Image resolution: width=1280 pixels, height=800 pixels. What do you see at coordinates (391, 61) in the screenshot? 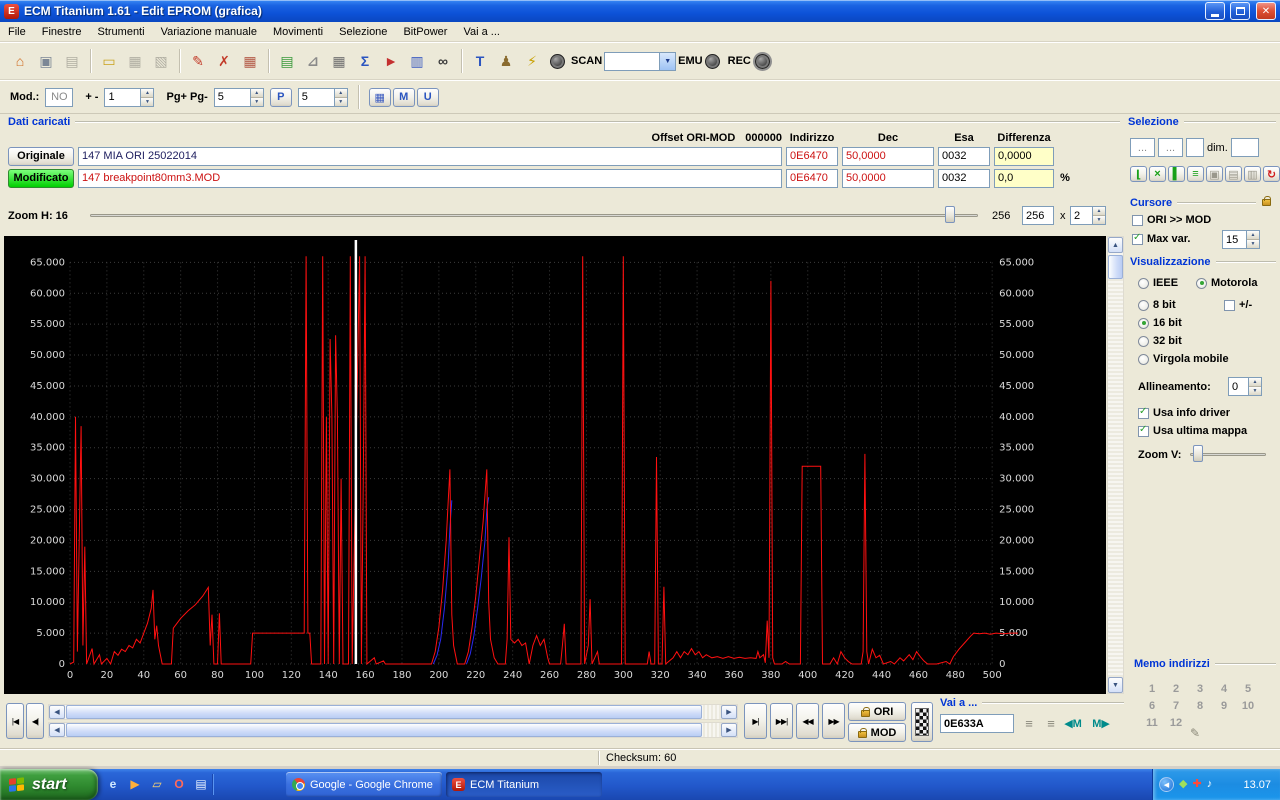
I see `red-cursor-icon: ►` at bounding box center [391, 61].